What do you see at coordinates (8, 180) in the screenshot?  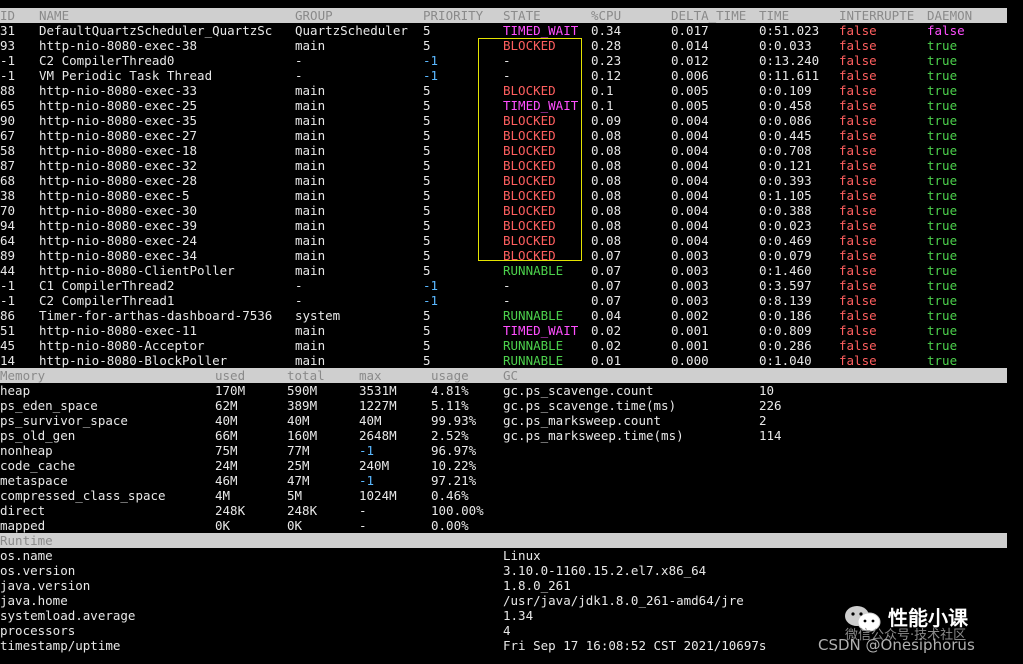 I see `thread-id: 68` at bounding box center [8, 180].